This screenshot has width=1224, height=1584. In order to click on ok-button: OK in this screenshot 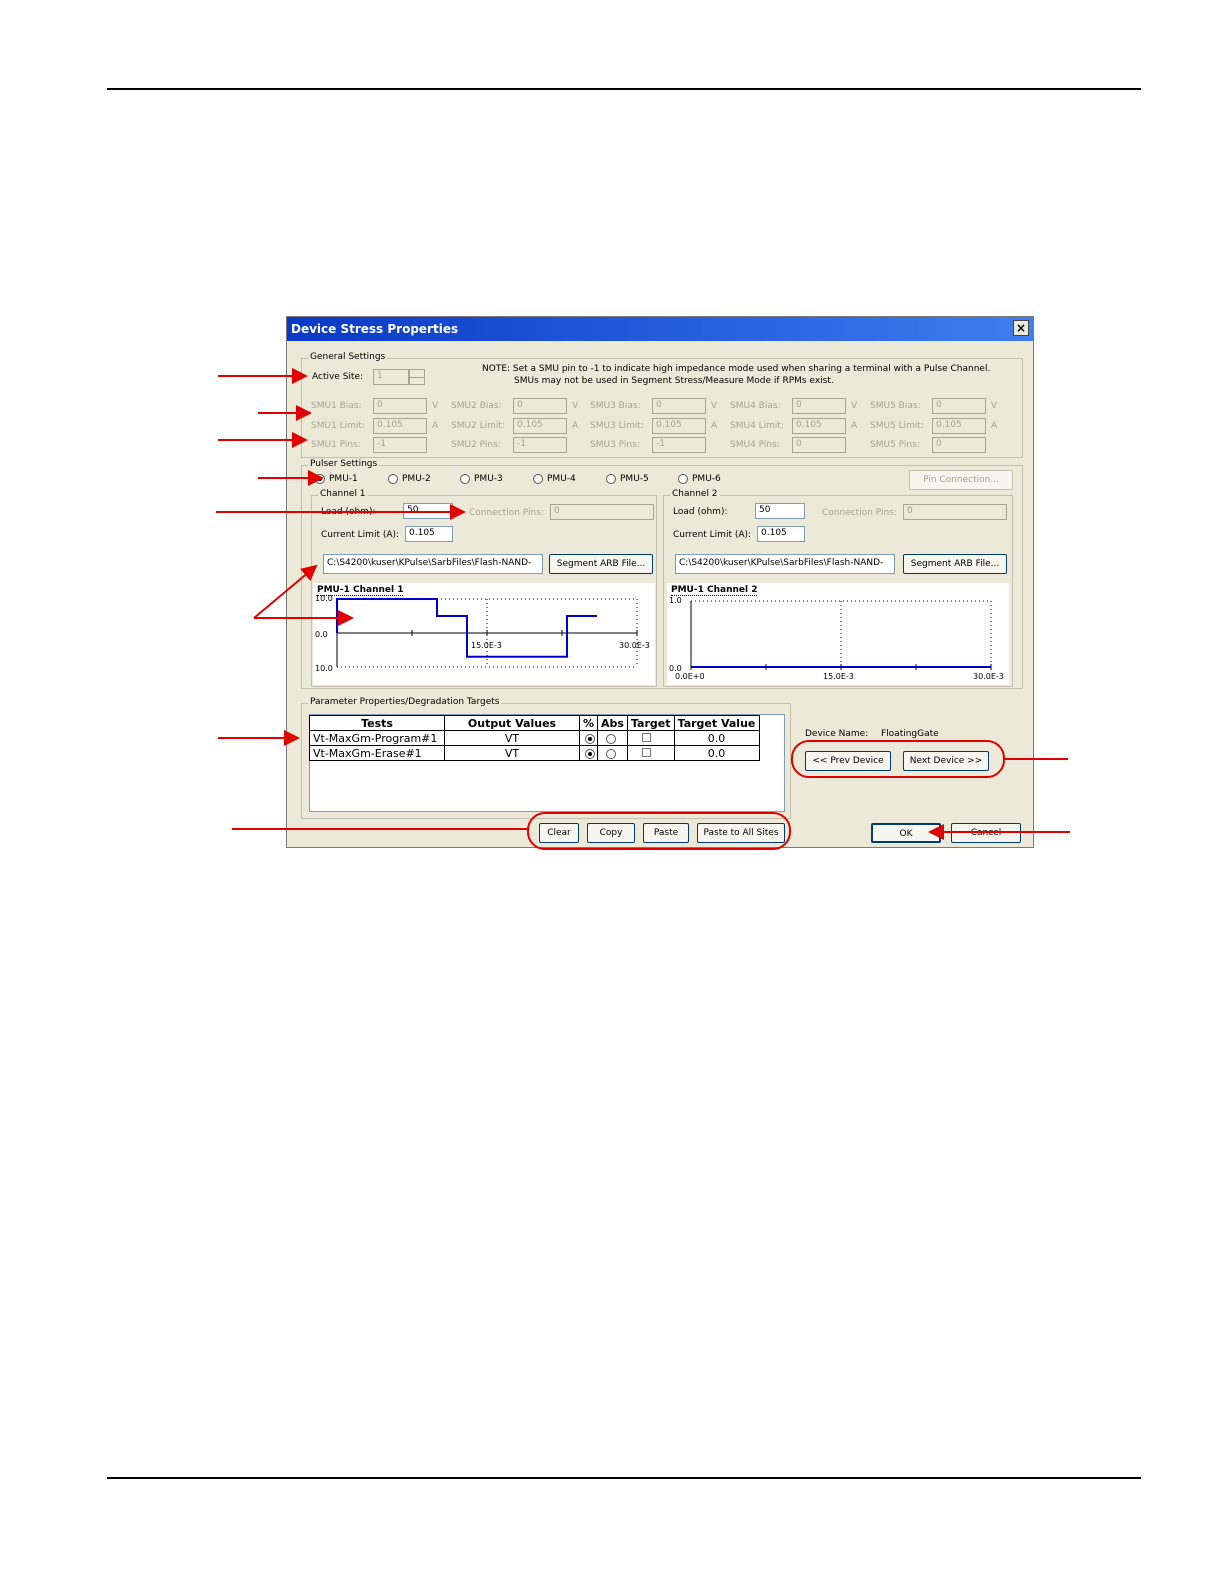, I will do `click(906, 833)`.